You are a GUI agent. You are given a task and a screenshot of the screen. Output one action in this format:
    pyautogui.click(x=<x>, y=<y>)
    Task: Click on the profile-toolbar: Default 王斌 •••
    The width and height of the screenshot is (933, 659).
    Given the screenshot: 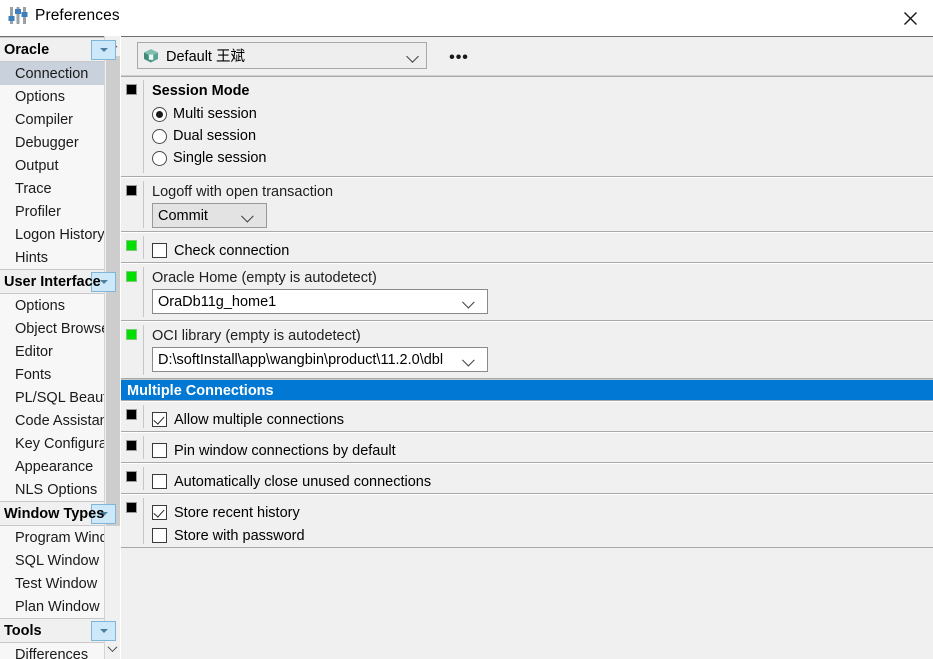 What is the action you would take?
    pyautogui.click(x=527, y=56)
    